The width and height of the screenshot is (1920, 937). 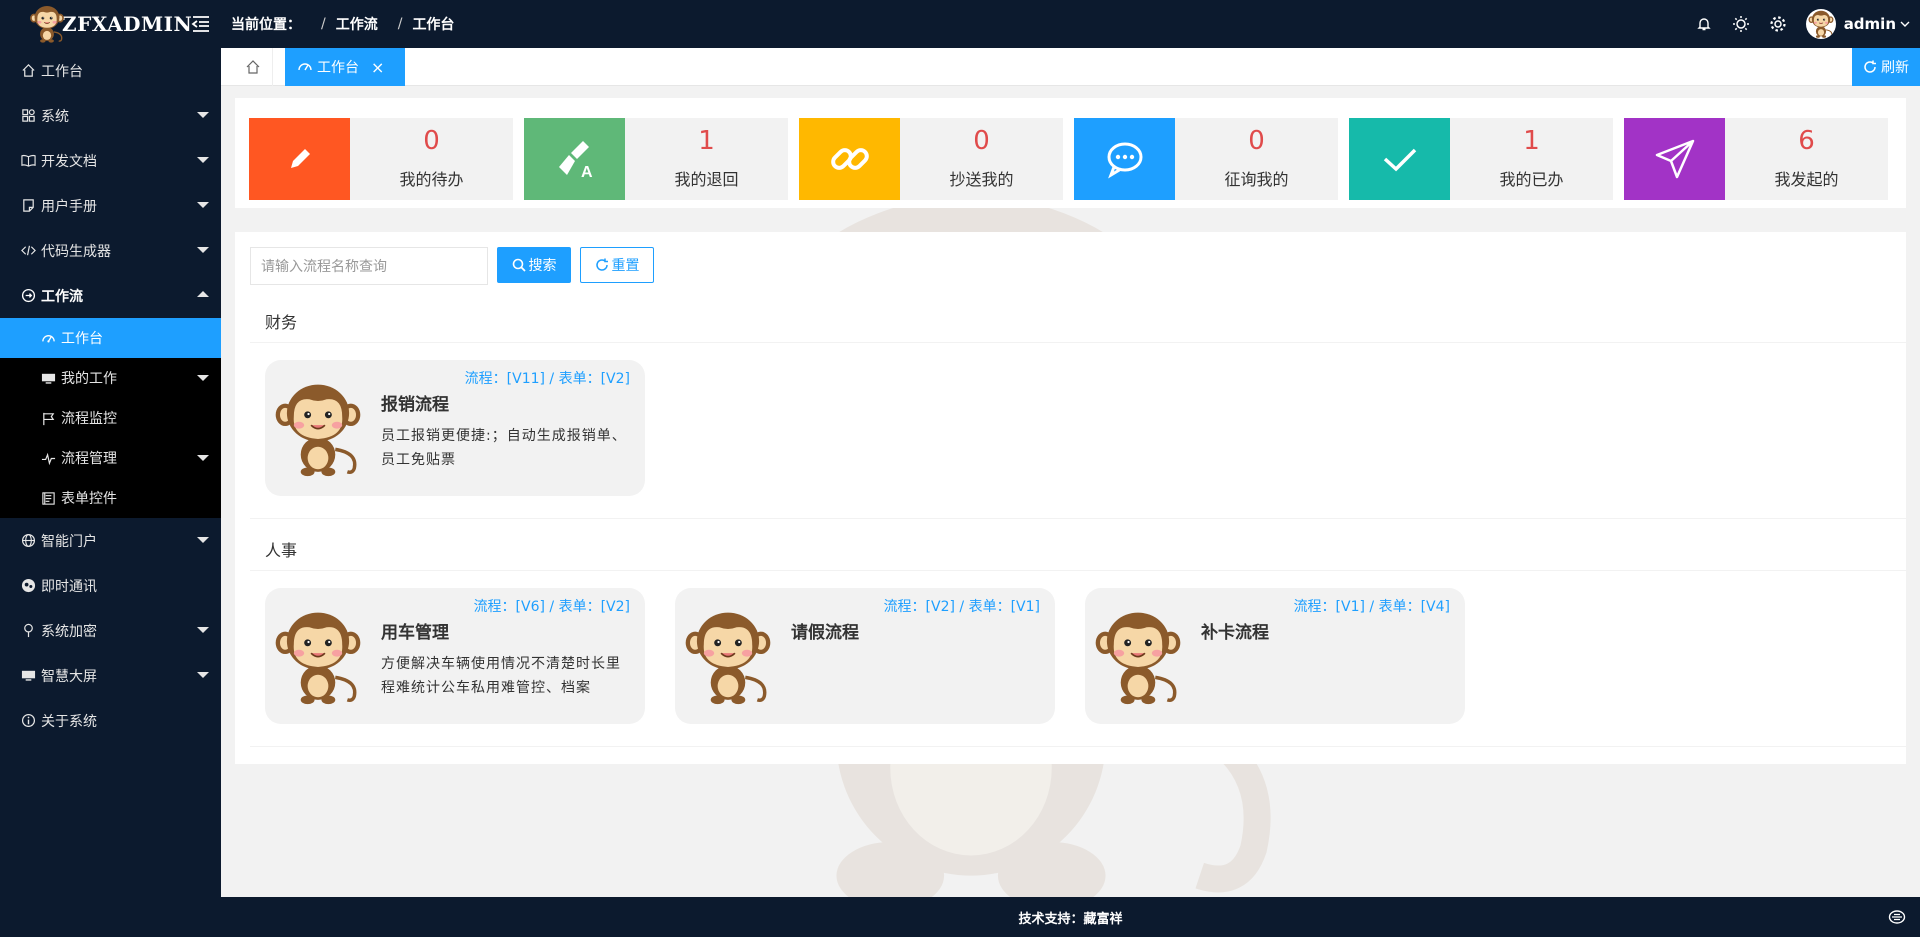 I want to click on stat-label: 我的待办, so click(x=431, y=179).